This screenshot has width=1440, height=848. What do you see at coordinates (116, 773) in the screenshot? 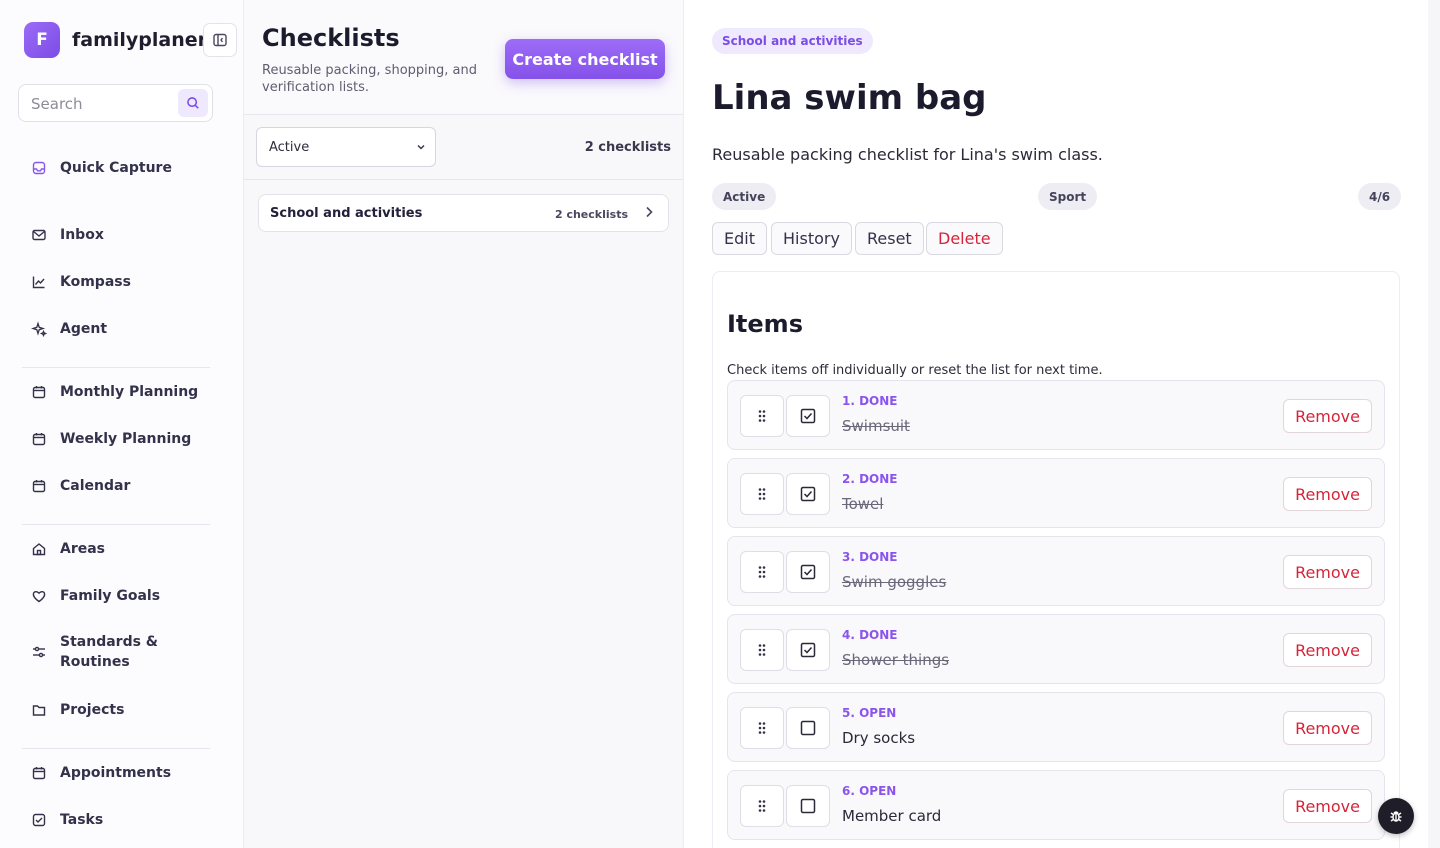
I see `sidebar-item-label: Appointments` at bounding box center [116, 773].